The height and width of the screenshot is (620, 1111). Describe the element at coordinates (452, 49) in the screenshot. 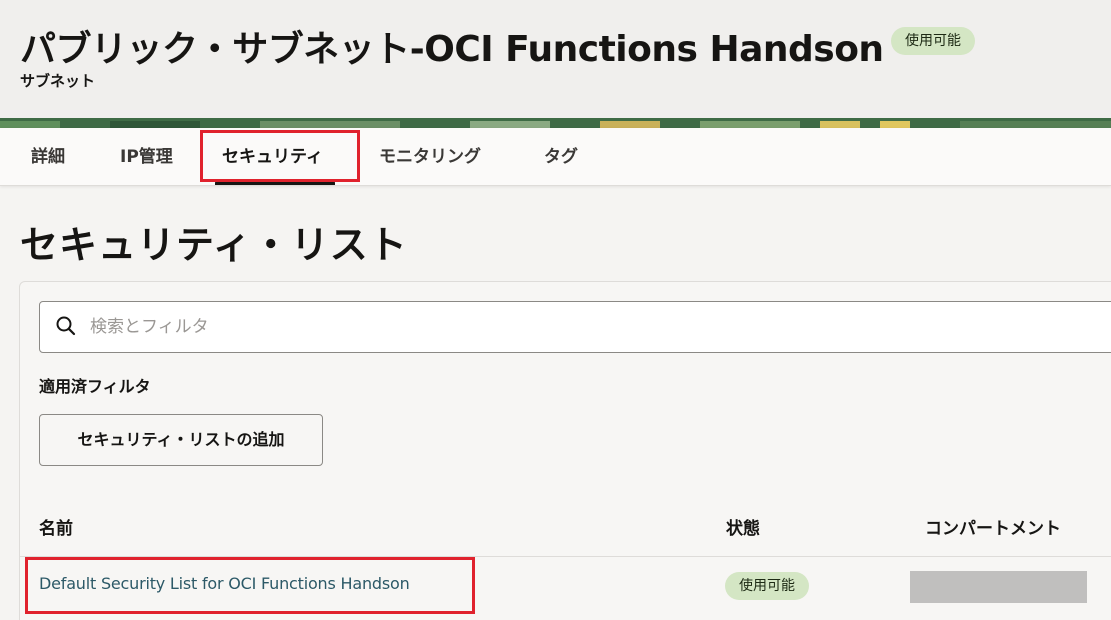

I see `page-title: パブリック・サブネット-OCI Functions Handson` at that location.